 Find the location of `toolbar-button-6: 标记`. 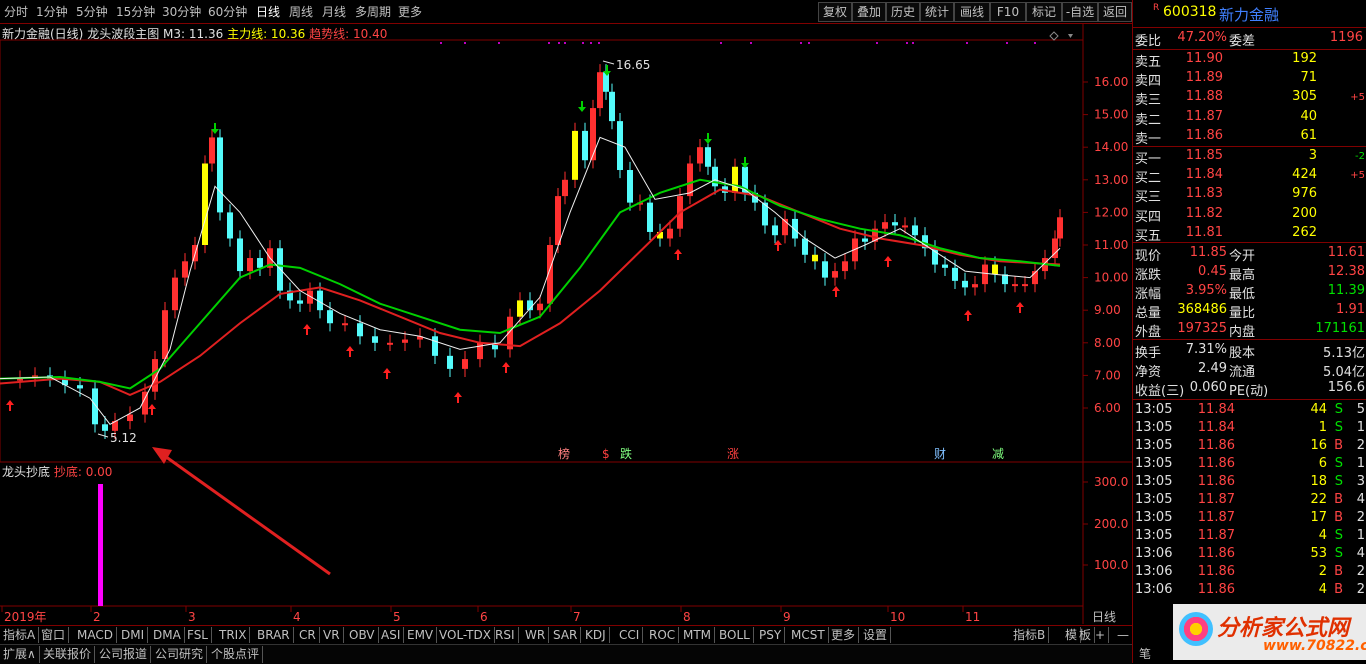

toolbar-button-6: 标记 is located at coordinates (1044, 12).